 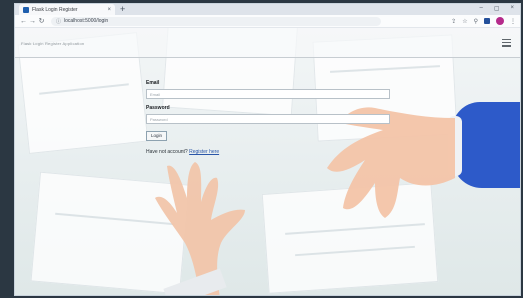 I want to click on hamburger-menu-icon, so click(x=506, y=43).